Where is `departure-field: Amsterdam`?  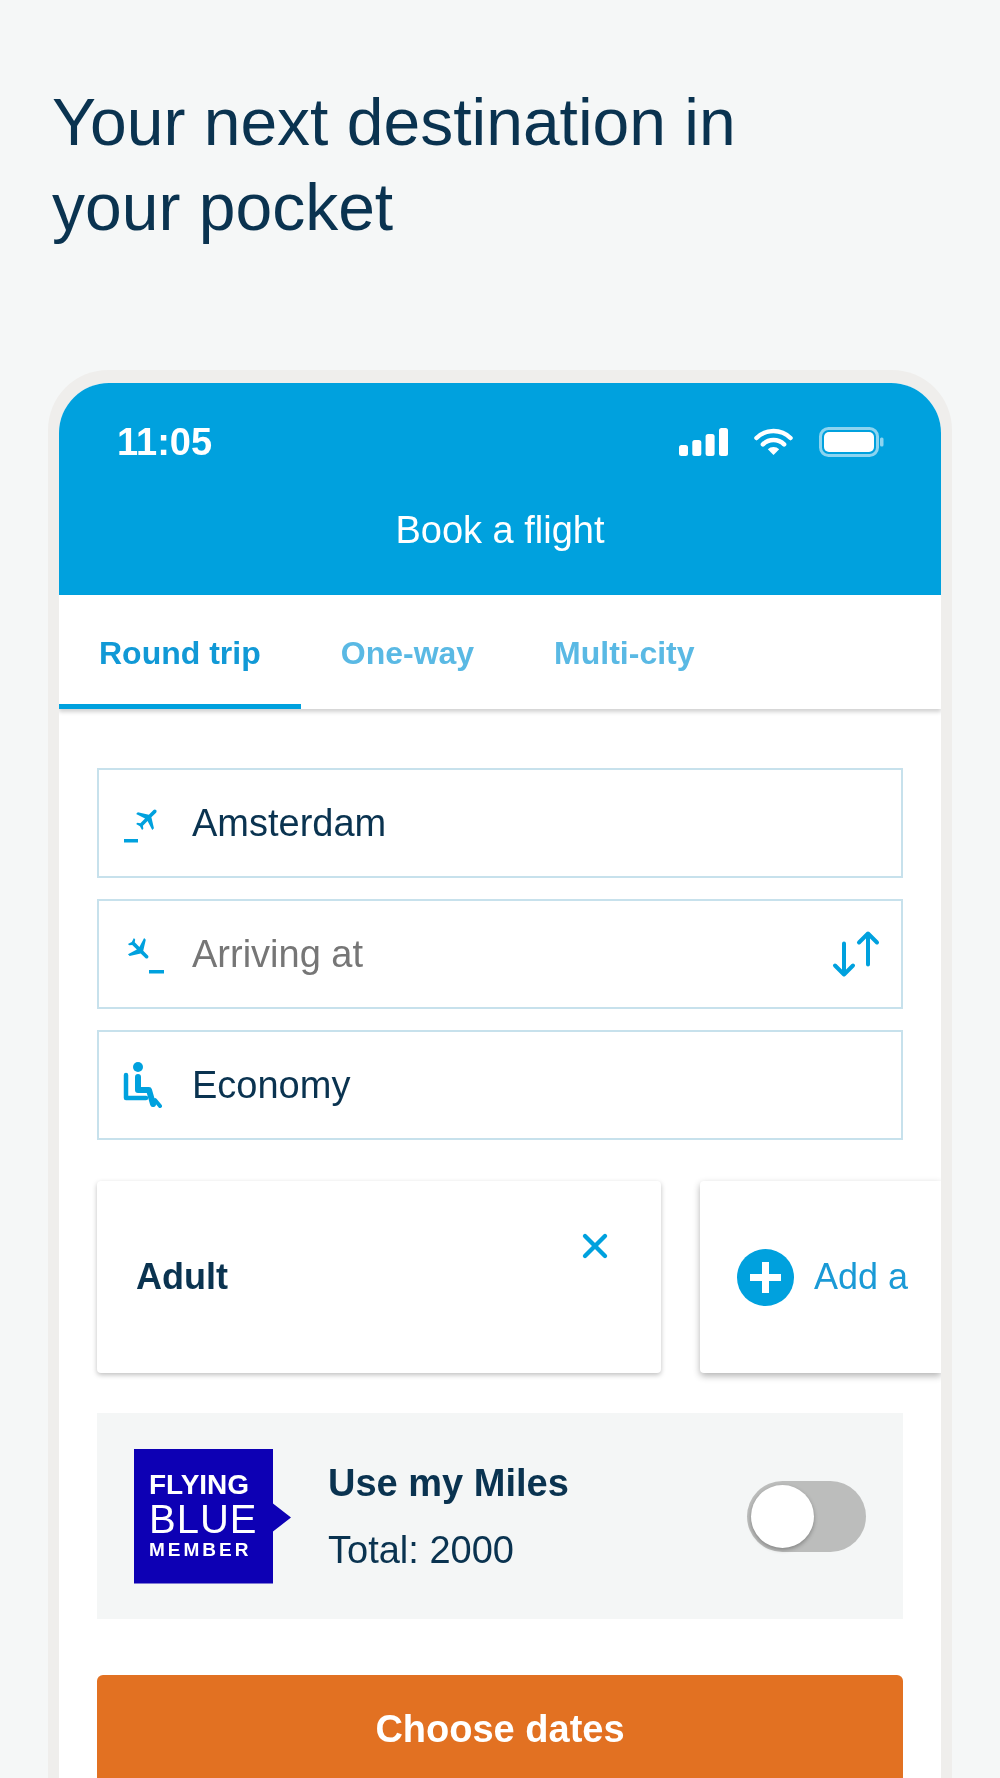
departure-field: Amsterdam is located at coordinates (500, 823).